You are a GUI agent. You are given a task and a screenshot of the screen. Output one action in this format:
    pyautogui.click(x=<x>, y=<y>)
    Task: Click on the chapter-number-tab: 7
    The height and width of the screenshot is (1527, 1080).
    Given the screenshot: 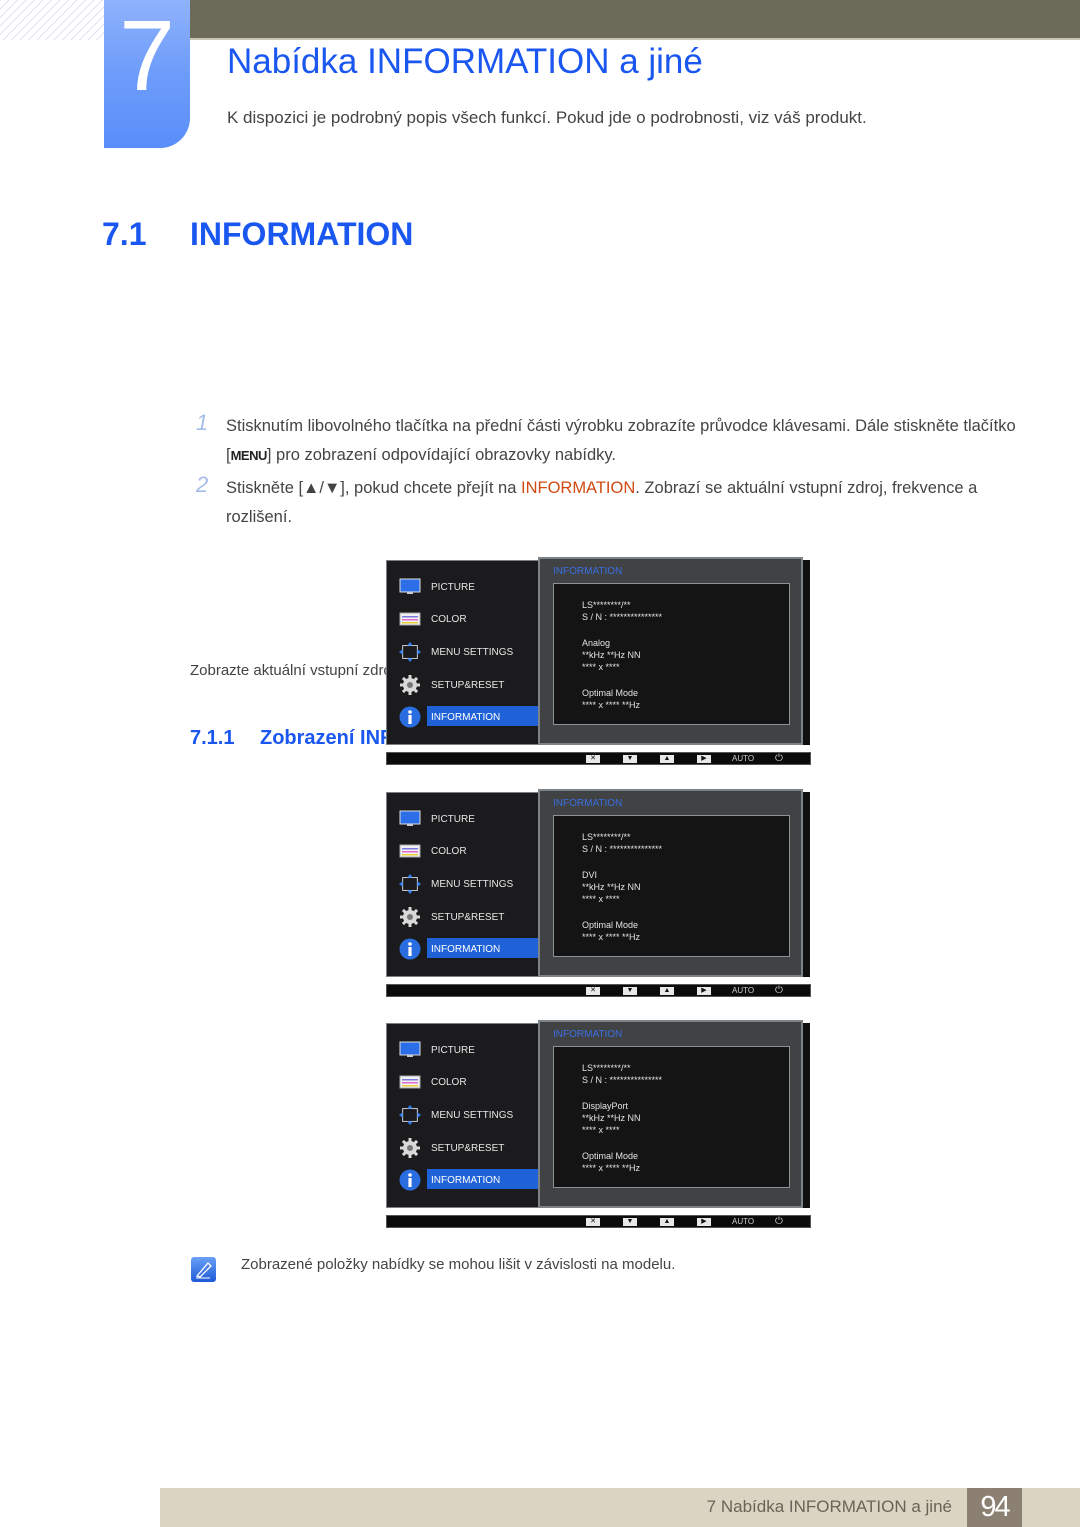 What is the action you would take?
    pyautogui.click(x=147, y=74)
    